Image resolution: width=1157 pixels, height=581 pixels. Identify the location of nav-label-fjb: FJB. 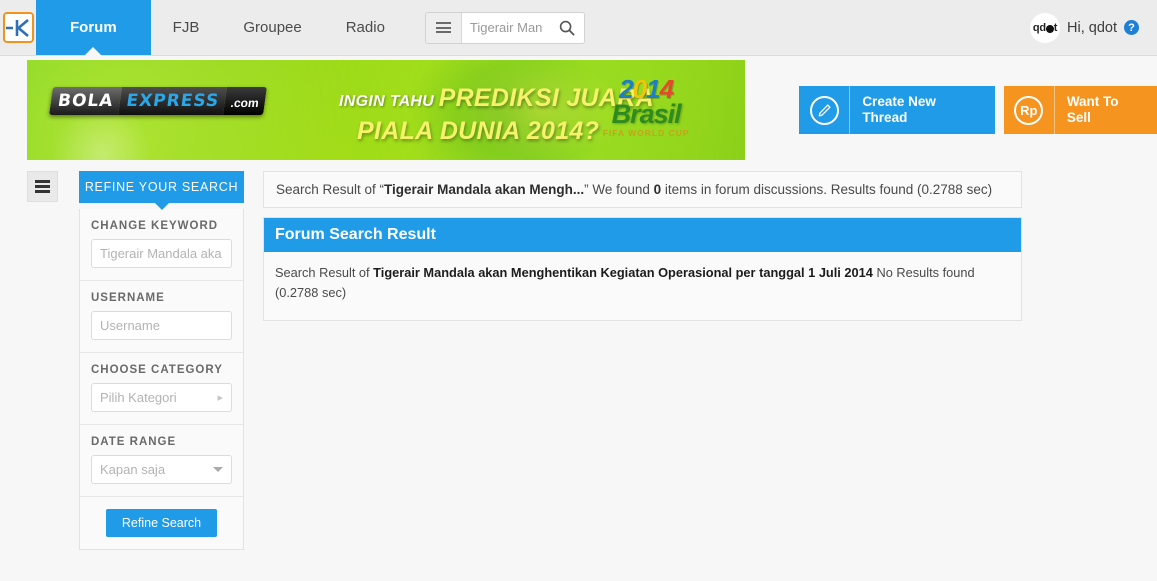
(186, 27).